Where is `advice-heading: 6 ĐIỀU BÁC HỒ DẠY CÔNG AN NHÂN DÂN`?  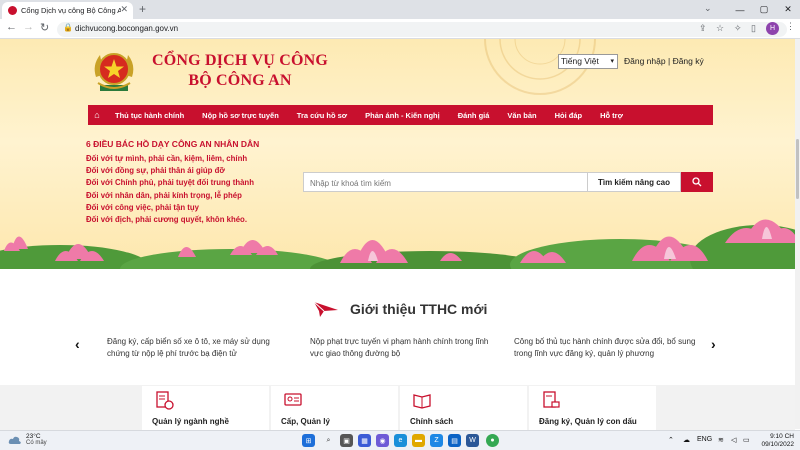 advice-heading: 6 ĐIỀU BÁC HỒ DẠY CÔNG AN NHÂN DÂN is located at coordinates (173, 144).